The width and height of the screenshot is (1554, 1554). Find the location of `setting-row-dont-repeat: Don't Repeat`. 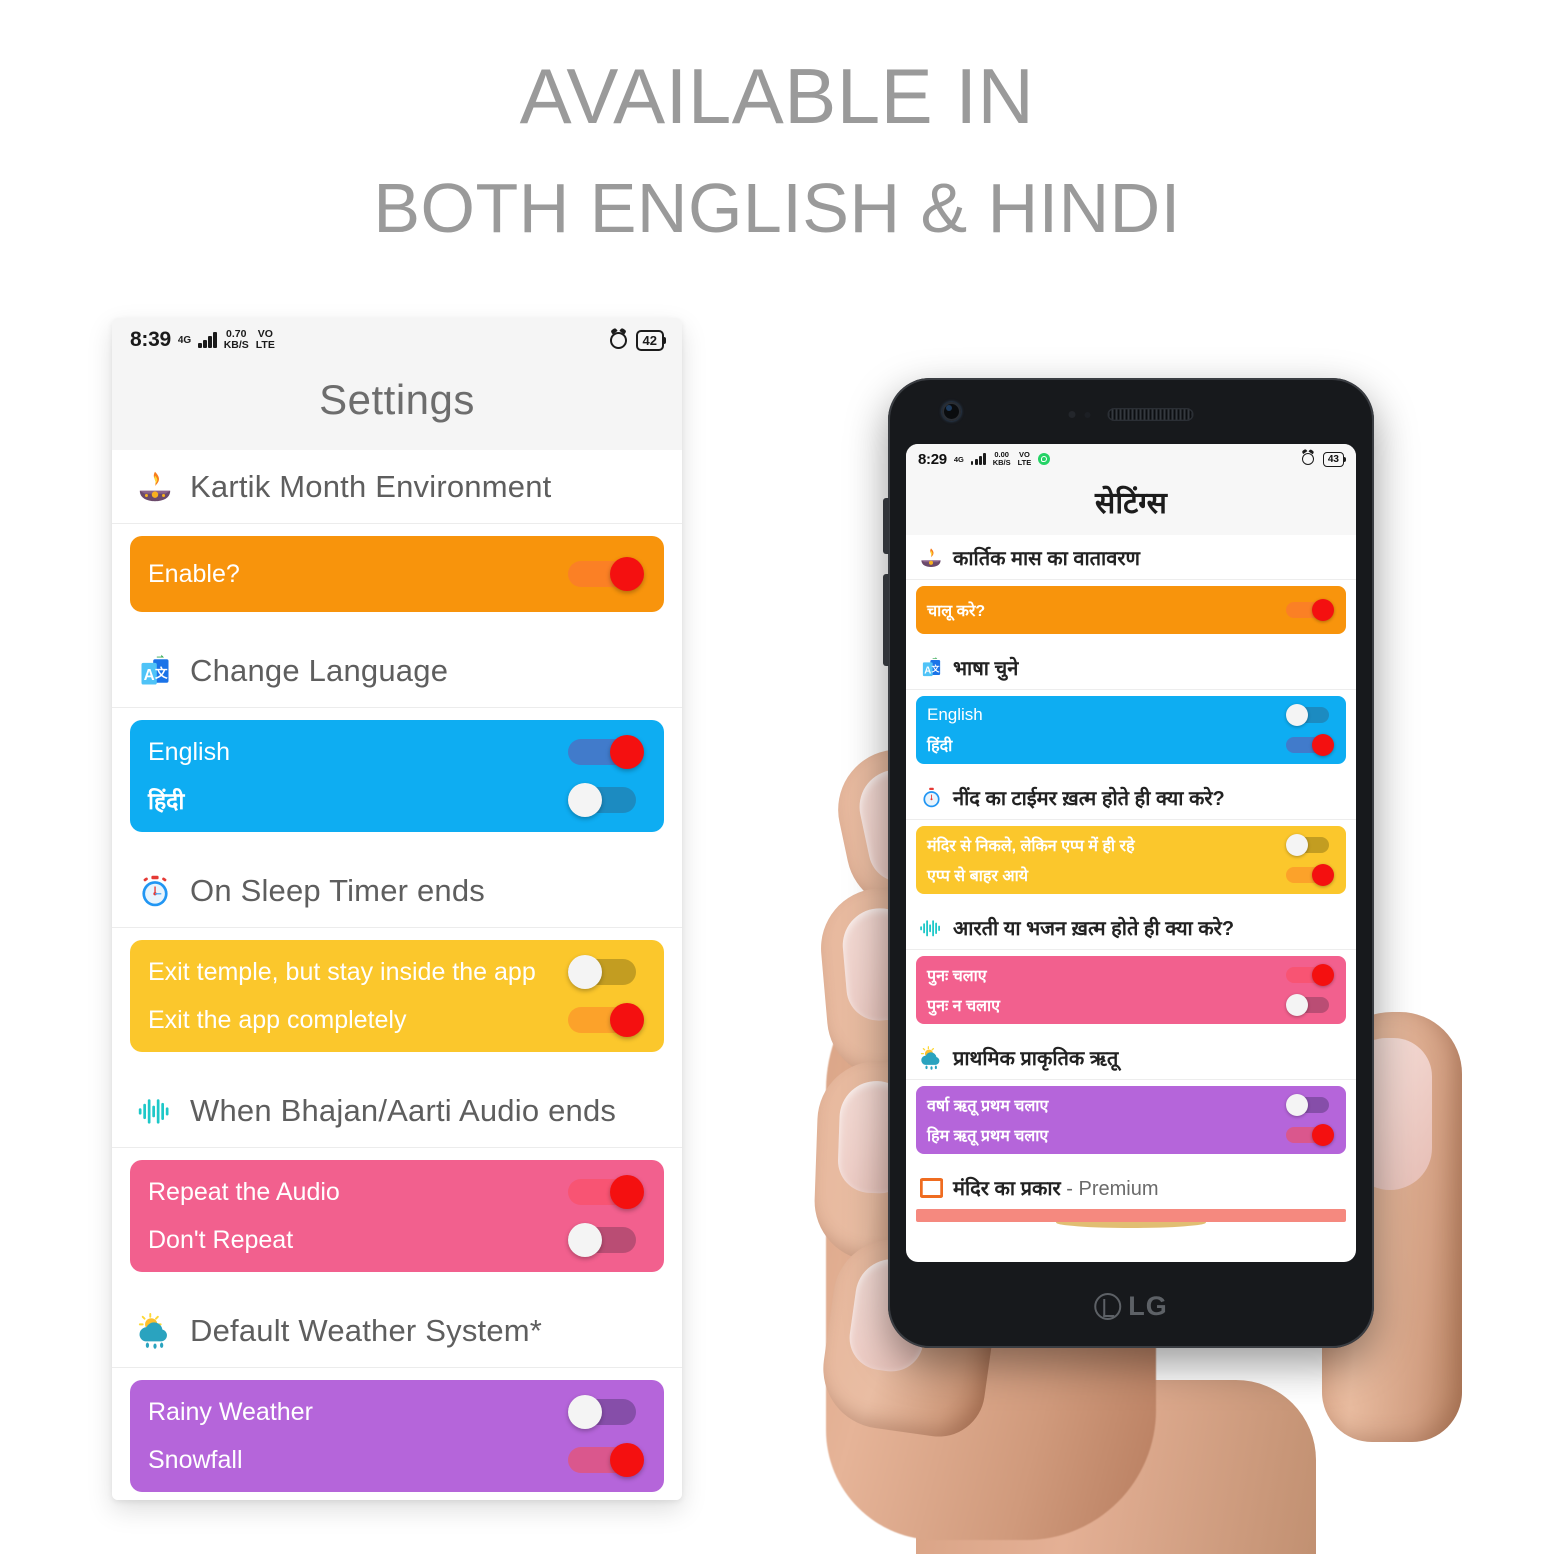

setting-row-dont-repeat: Don't Repeat is located at coordinates (397, 1240).